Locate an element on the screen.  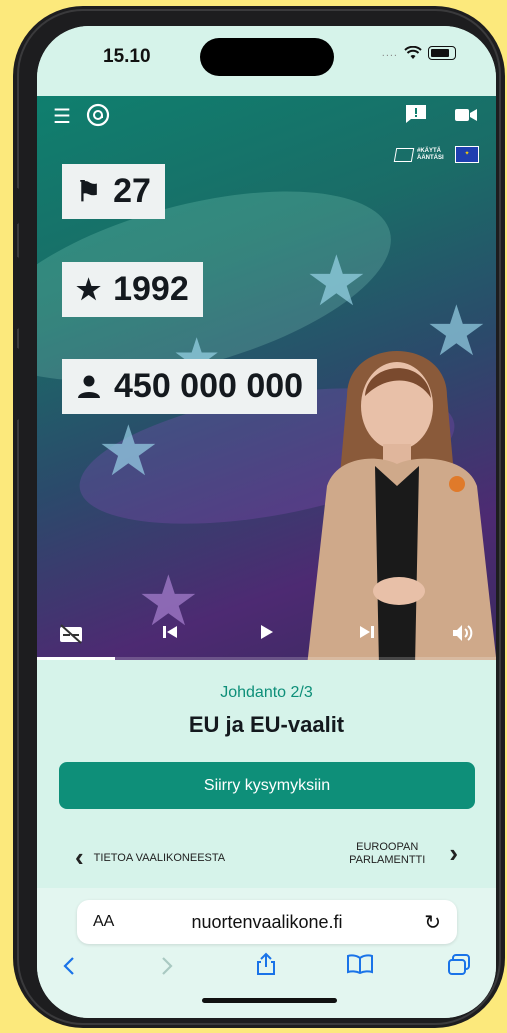
browser-toolbar is located at coordinates (266, 970).